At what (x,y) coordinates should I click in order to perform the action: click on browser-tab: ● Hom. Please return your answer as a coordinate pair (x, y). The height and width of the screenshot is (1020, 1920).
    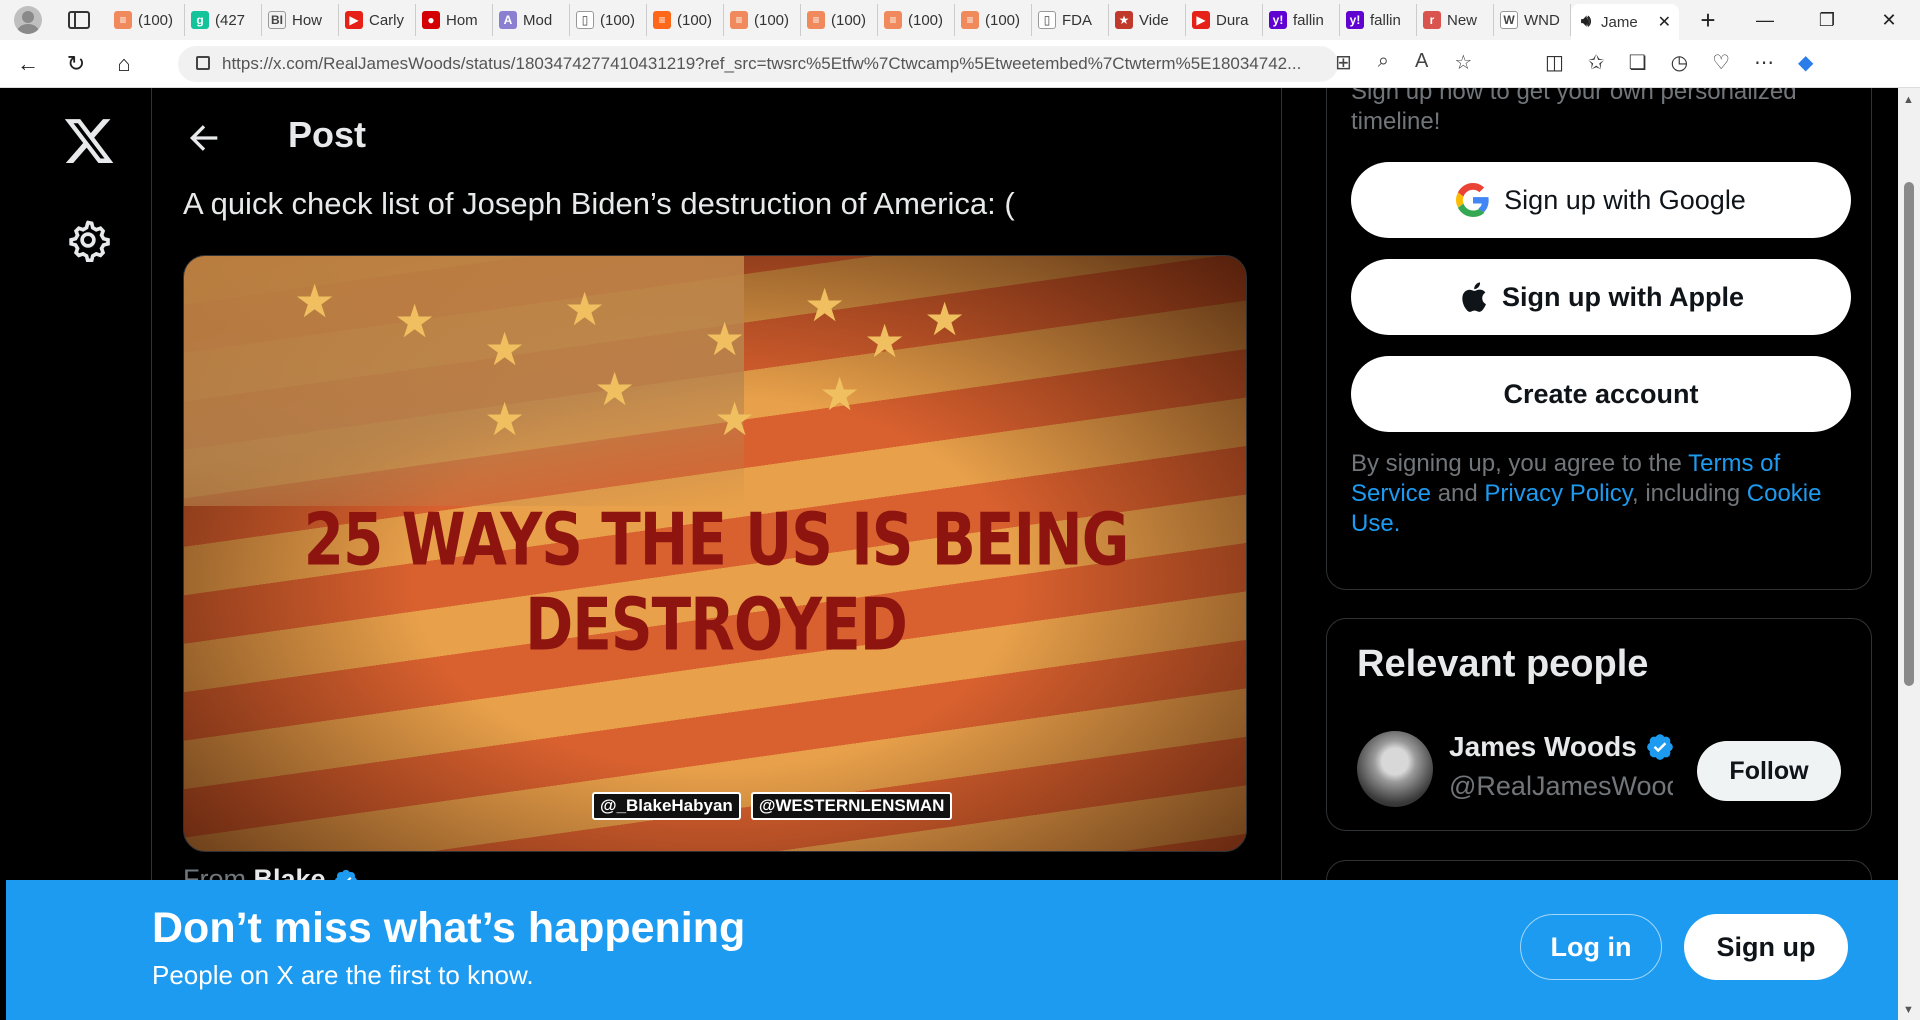
    Looking at the image, I should click on (454, 20).